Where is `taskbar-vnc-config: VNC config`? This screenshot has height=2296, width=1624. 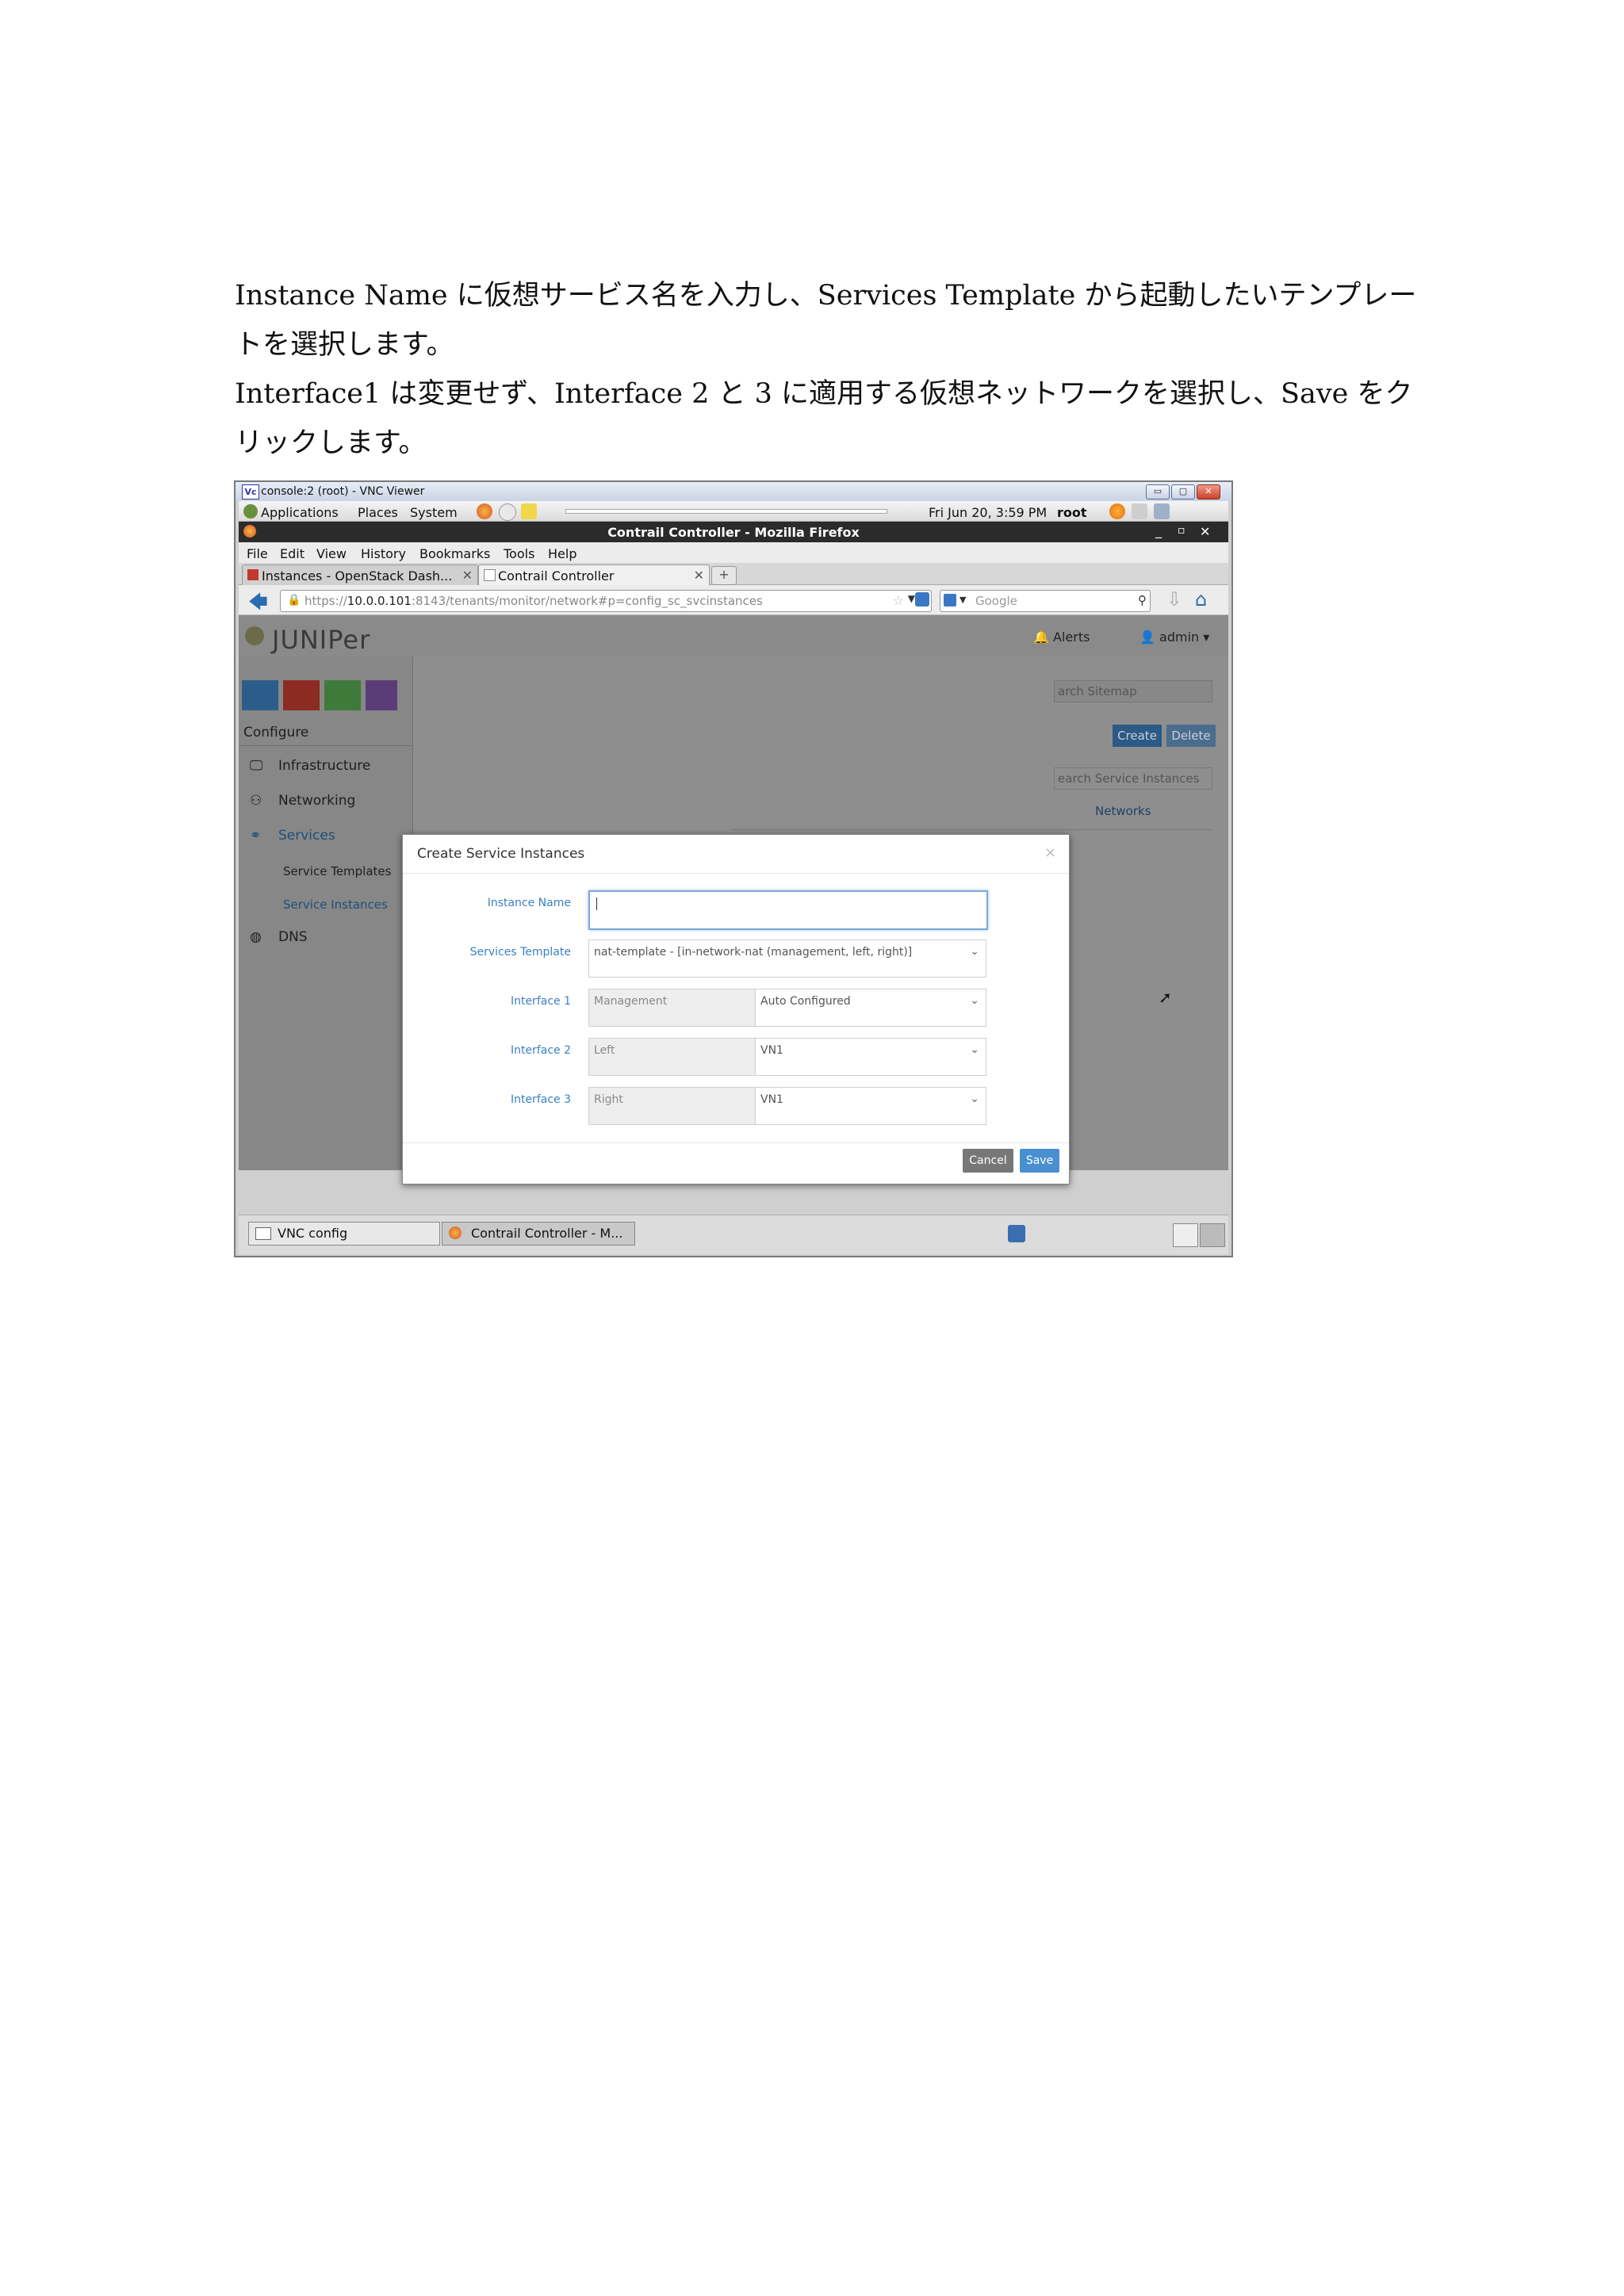
taskbar-vnc-config: VNC config is located at coordinates (344, 1234).